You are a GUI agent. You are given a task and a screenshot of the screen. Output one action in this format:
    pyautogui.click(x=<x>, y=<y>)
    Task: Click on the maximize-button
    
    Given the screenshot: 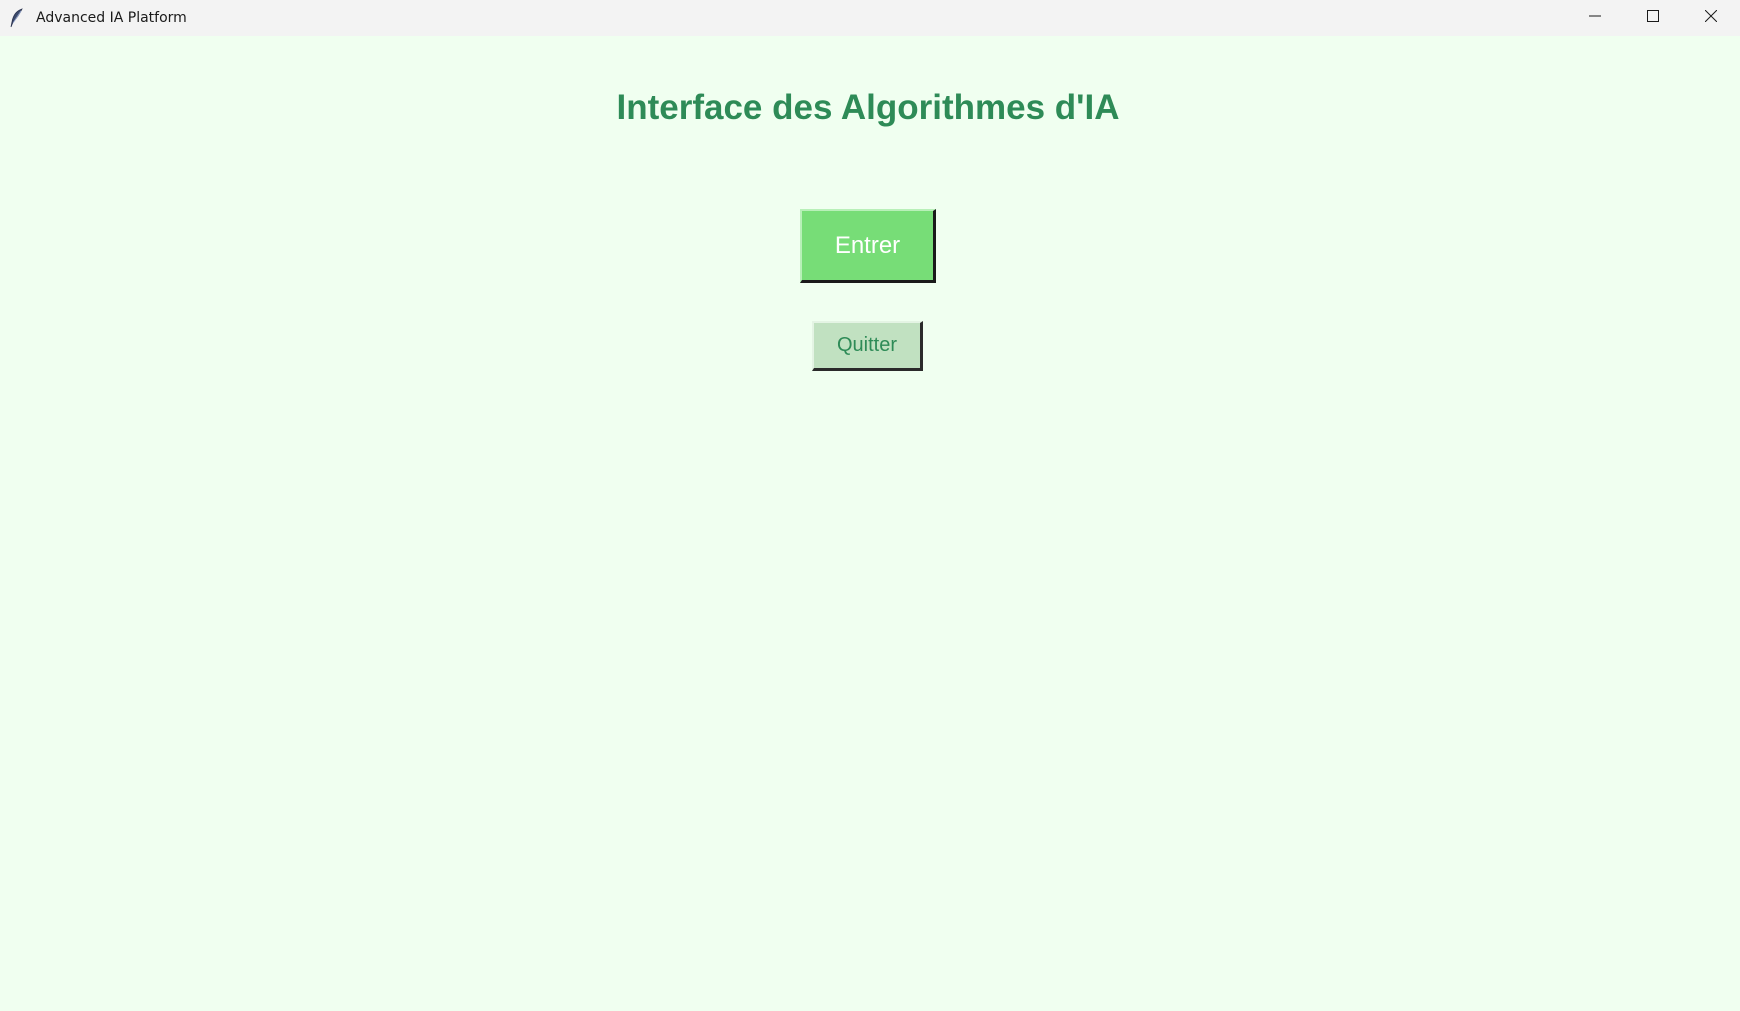 What is the action you would take?
    pyautogui.click(x=1653, y=18)
    